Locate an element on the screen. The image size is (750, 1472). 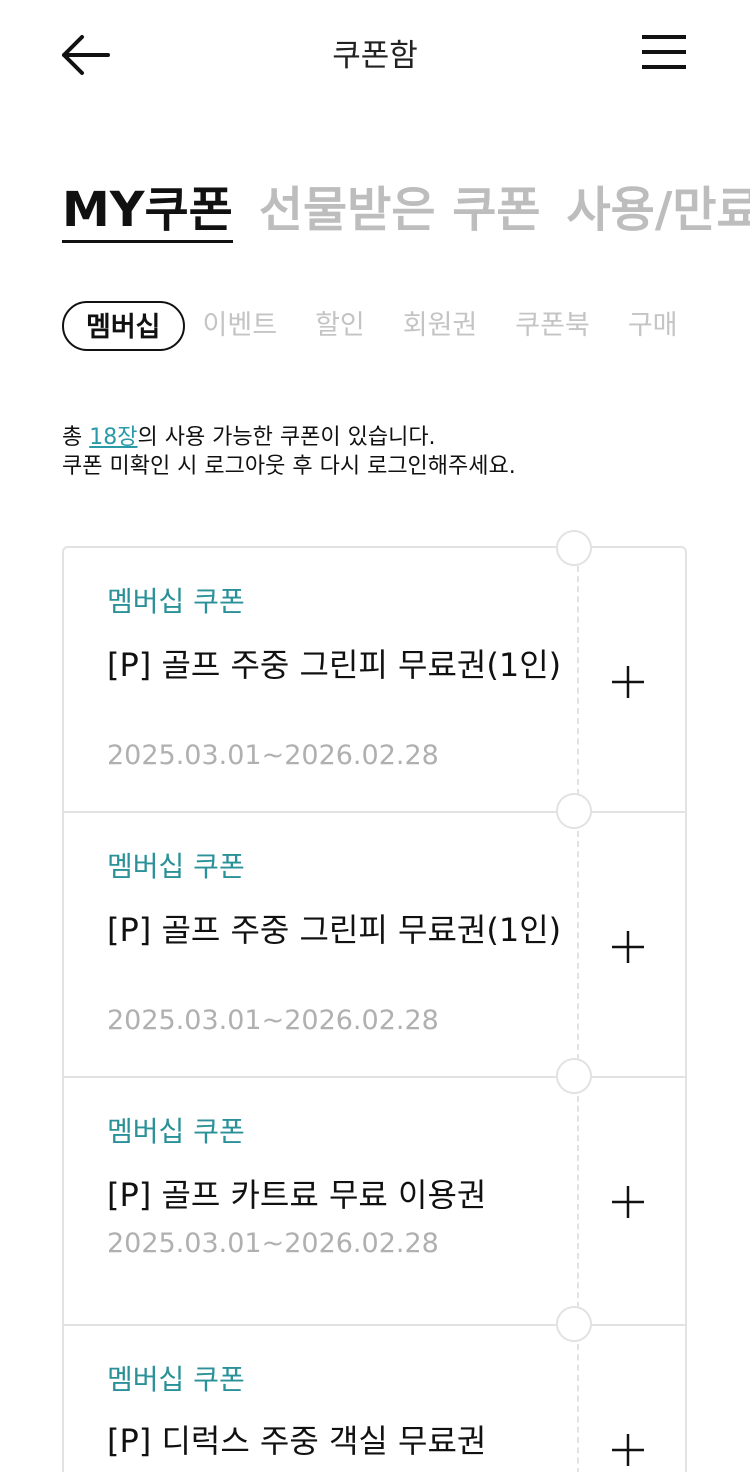
menu-button is located at coordinates (664, 53).